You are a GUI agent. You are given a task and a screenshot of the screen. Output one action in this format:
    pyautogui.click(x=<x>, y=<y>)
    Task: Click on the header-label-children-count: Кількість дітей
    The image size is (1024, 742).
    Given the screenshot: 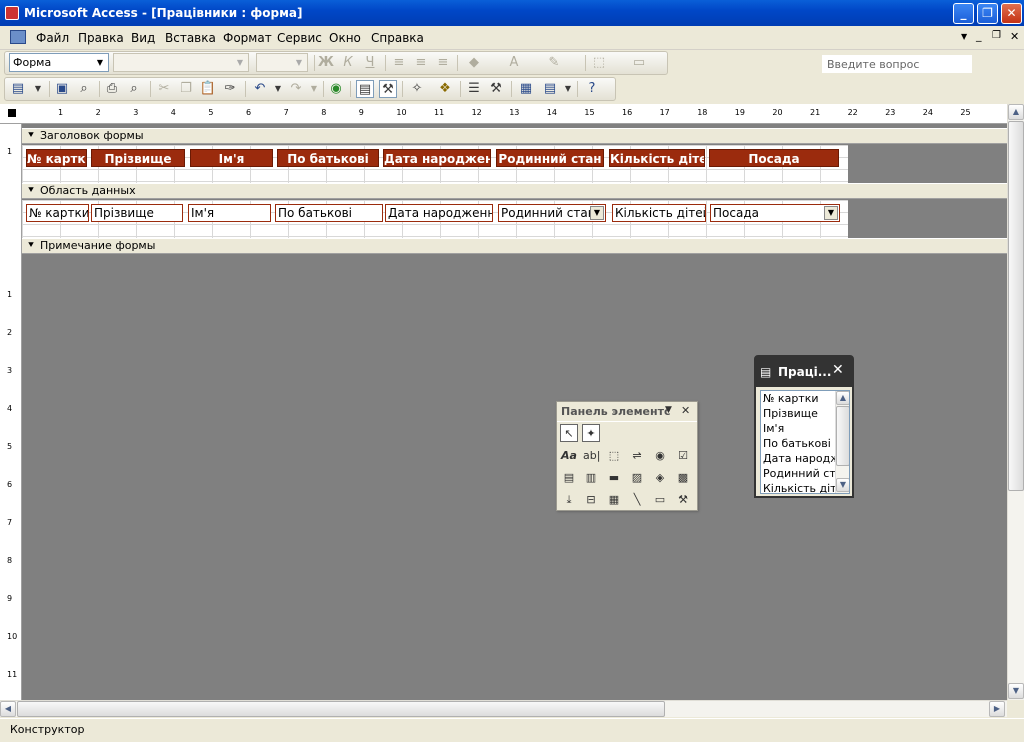 What is the action you would take?
    pyautogui.click(x=657, y=158)
    